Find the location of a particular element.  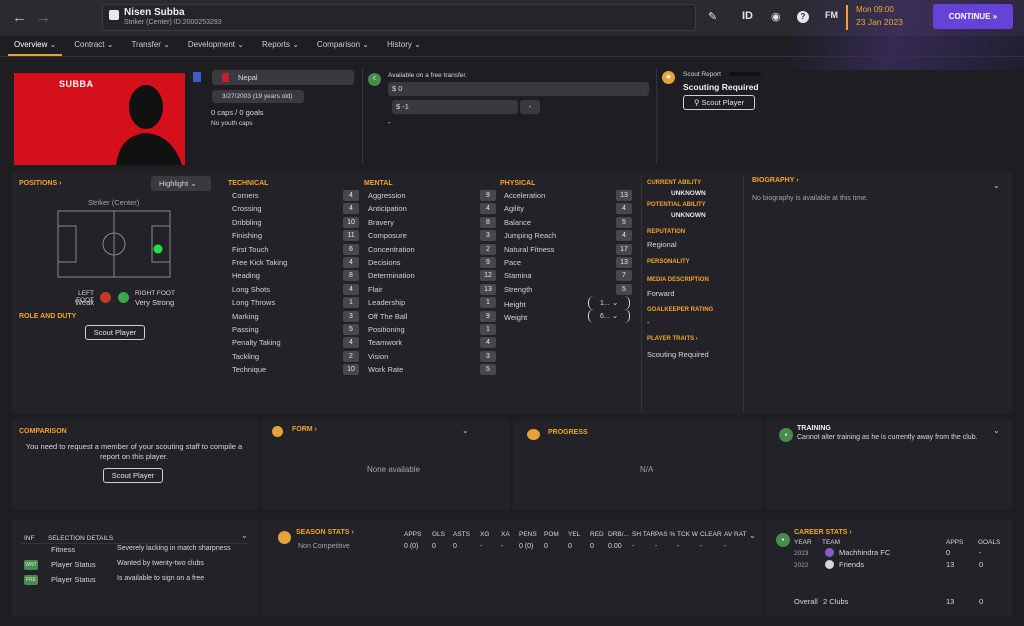

divider is located at coordinates (641, 294).